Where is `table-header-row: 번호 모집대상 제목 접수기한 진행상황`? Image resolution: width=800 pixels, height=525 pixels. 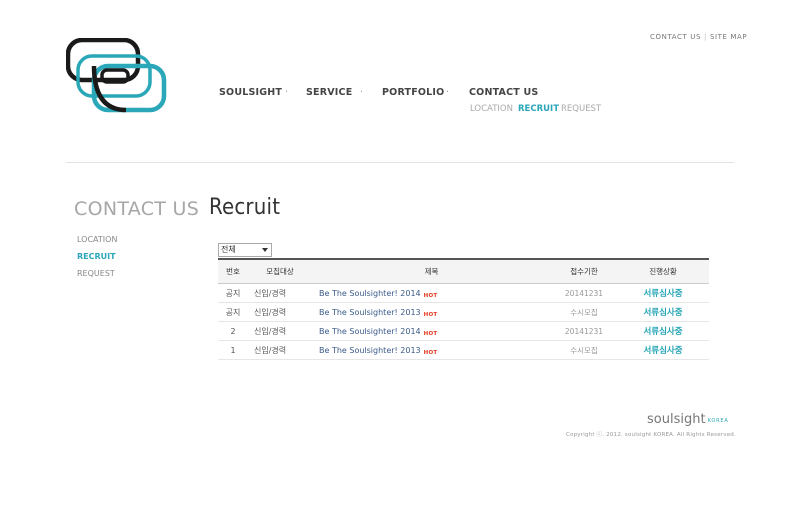
table-header-row: 번호 모집대상 제목 접수기한 진행상황 is located at coordinates (463, 271).